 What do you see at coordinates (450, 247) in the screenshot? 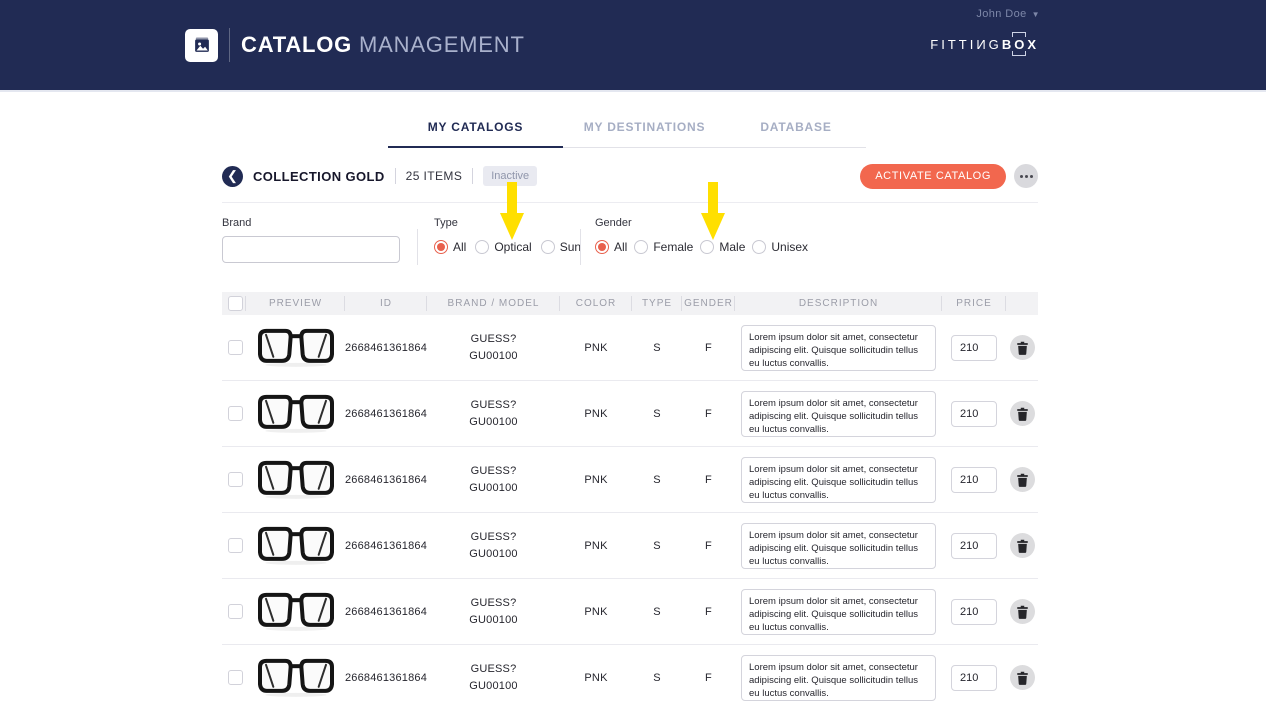
I see `type-radio-all: All` at bounding box center [450, 247].